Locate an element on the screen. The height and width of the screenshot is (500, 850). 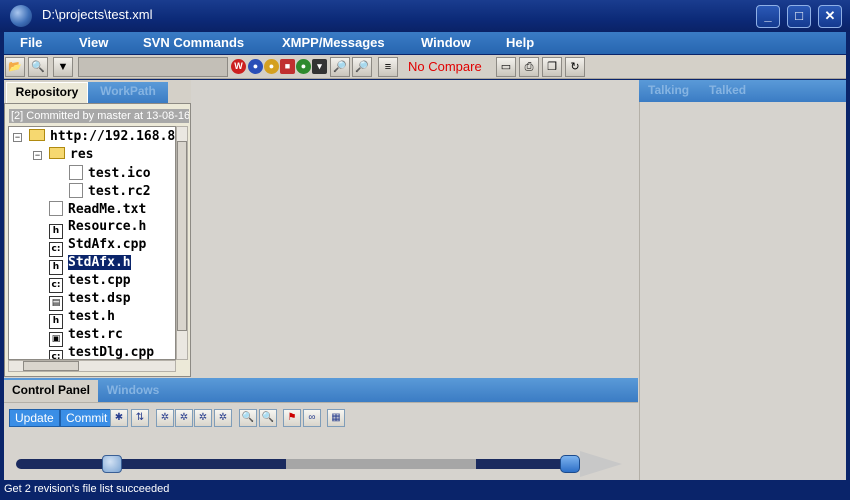
control-panel-tabs: Control Panel Windows is located at coordinates (321, 390).